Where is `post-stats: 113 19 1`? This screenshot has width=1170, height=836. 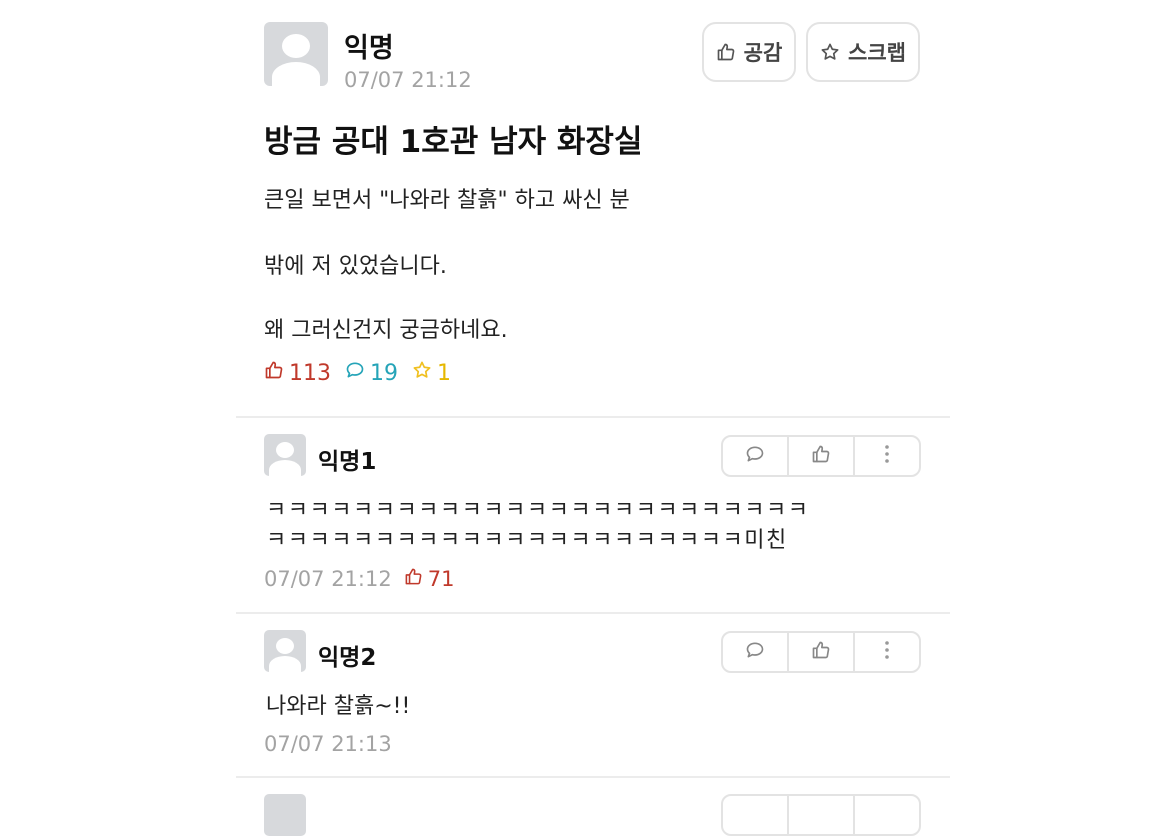 post-stats: 113 19 1 is located at coordinates (364, 373).